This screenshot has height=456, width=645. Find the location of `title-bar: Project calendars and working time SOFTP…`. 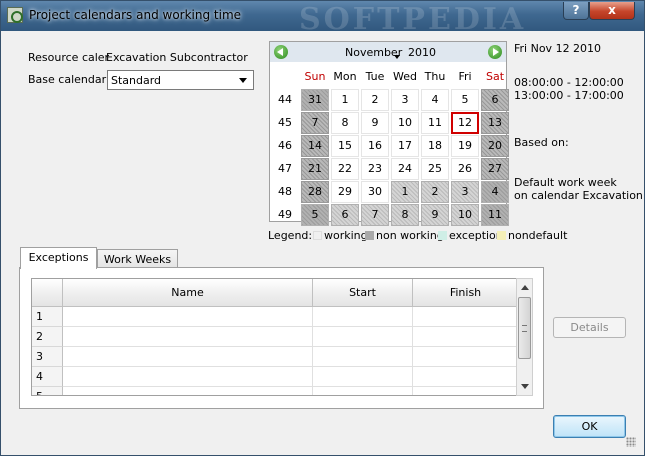

title-bar: Project calendars and working time SOFTP… is located at coordinates (322, 19).